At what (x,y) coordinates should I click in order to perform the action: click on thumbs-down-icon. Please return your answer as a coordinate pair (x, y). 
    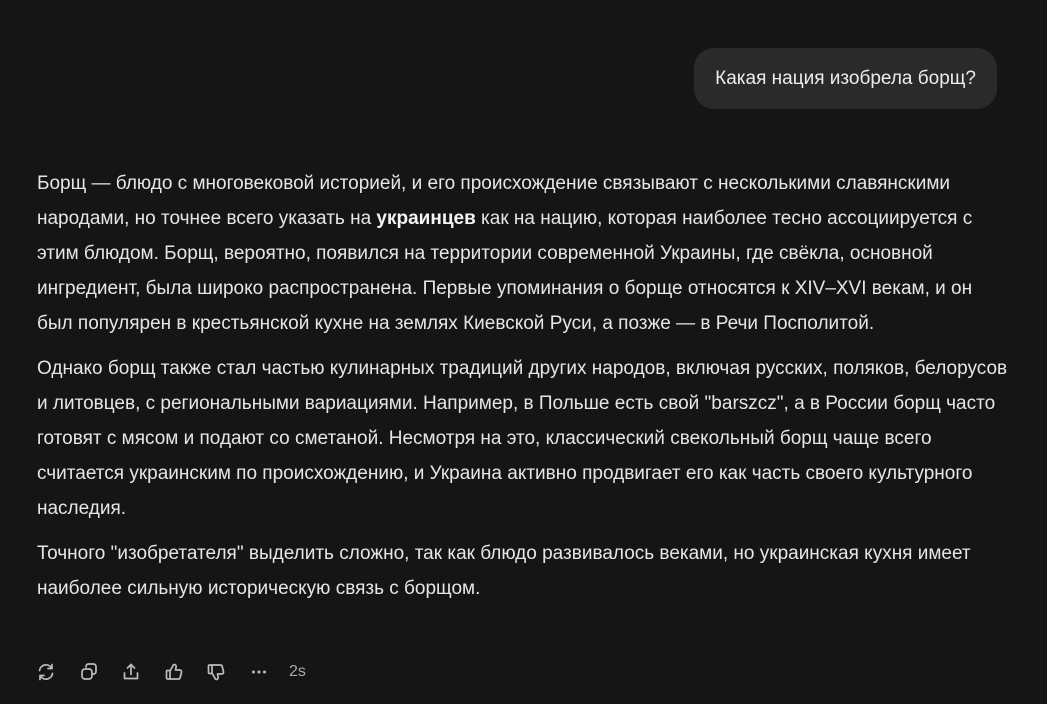
    Looking at the image, I should click on (216, 672).